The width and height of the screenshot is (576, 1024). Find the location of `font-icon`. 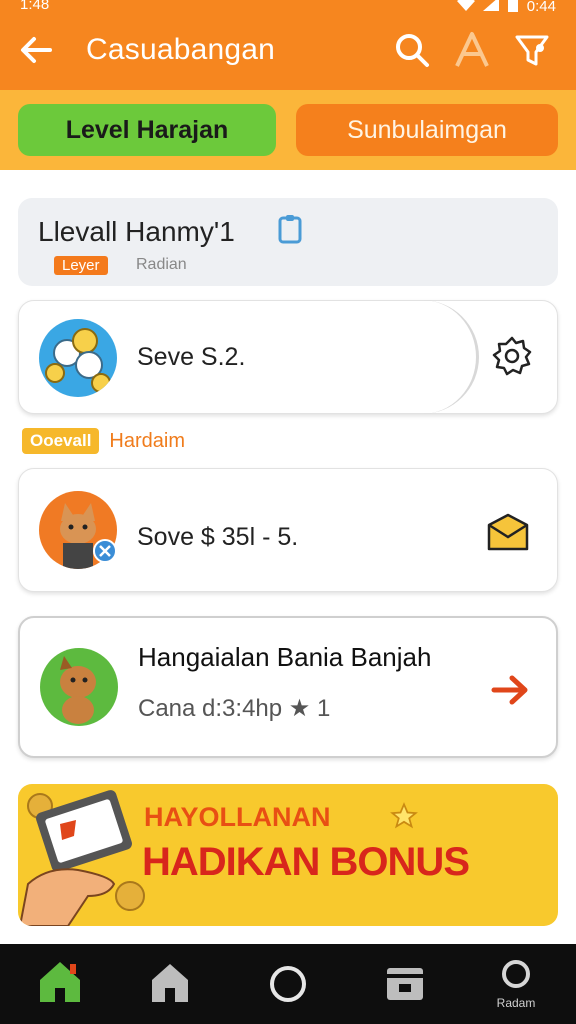

font-icon is located at coordinates (472, 49).